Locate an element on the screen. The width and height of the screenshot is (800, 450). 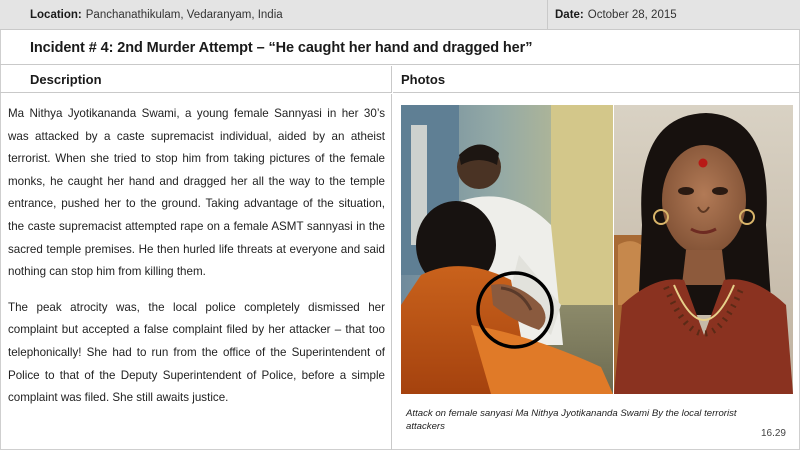
date-value: October 28, 2015 is located at coordinates (632, 15).